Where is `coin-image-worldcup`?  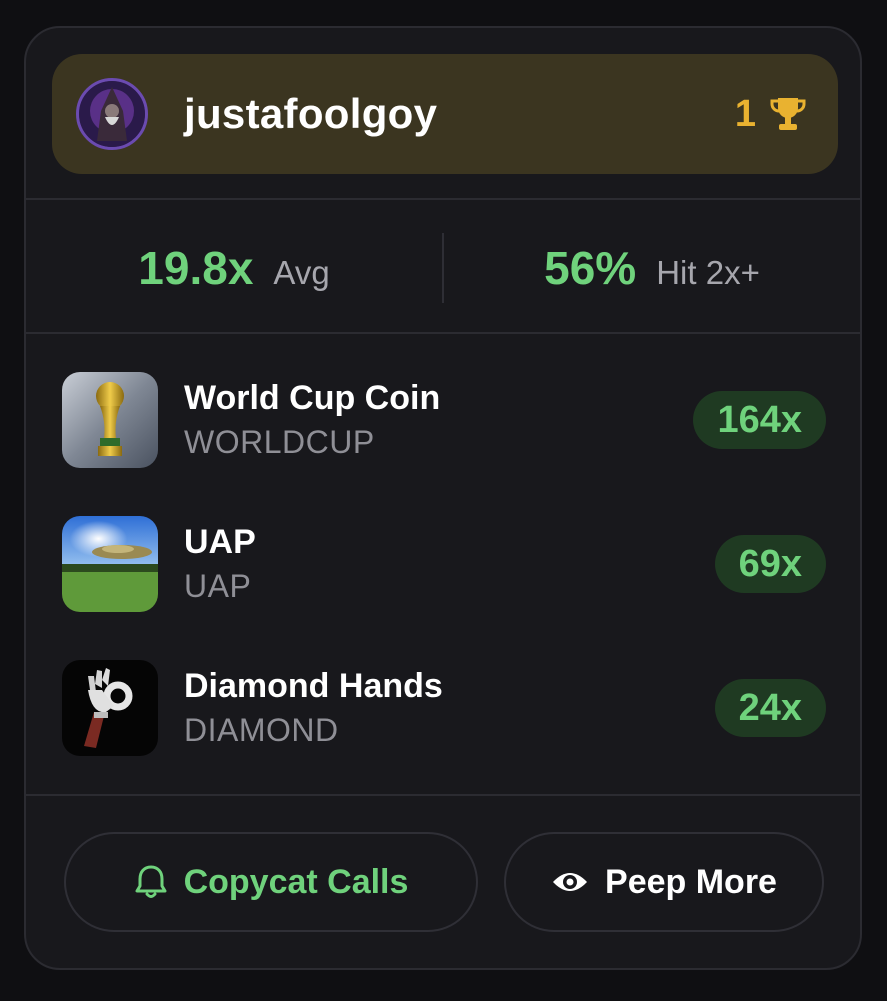 coin-image-worldcup is located at coordinates (110, 420).